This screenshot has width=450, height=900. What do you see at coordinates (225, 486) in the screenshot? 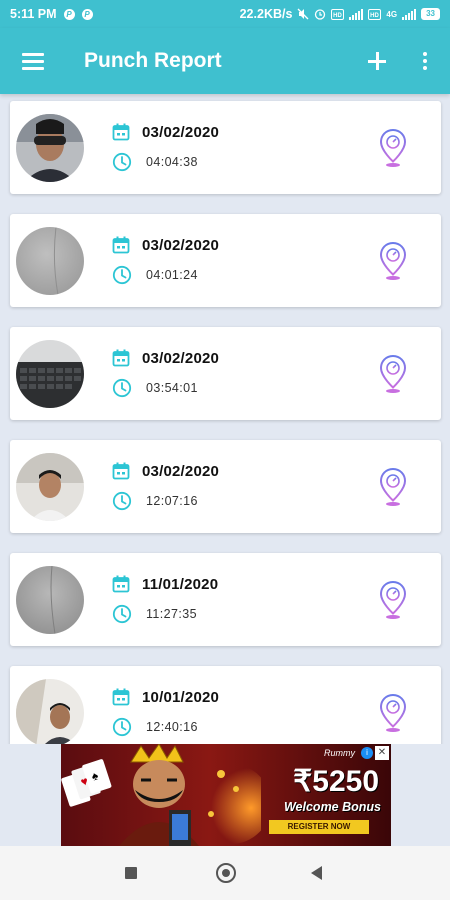
I see `punch-card: 03/02/2020 12:07:16` at bounding box center [225, 486].